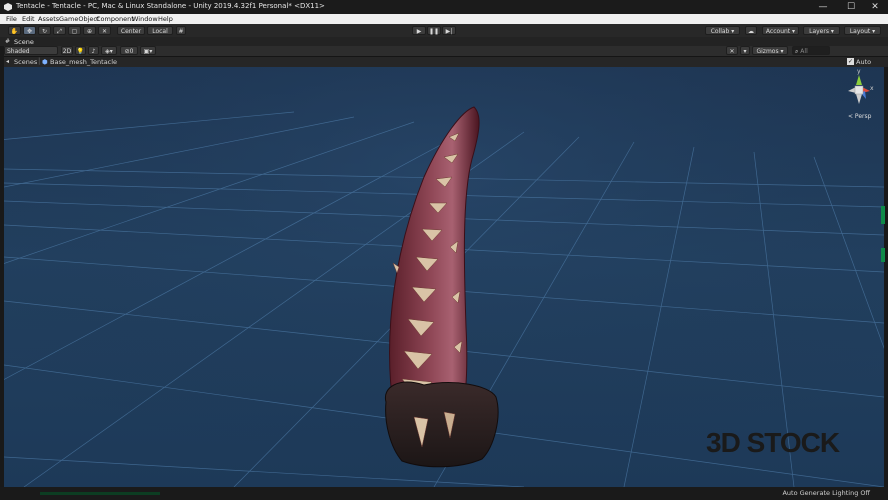 The height and width of the screenshot is (500, 888). I want to click on rect-tool-button: ▢, so click(74, 30).